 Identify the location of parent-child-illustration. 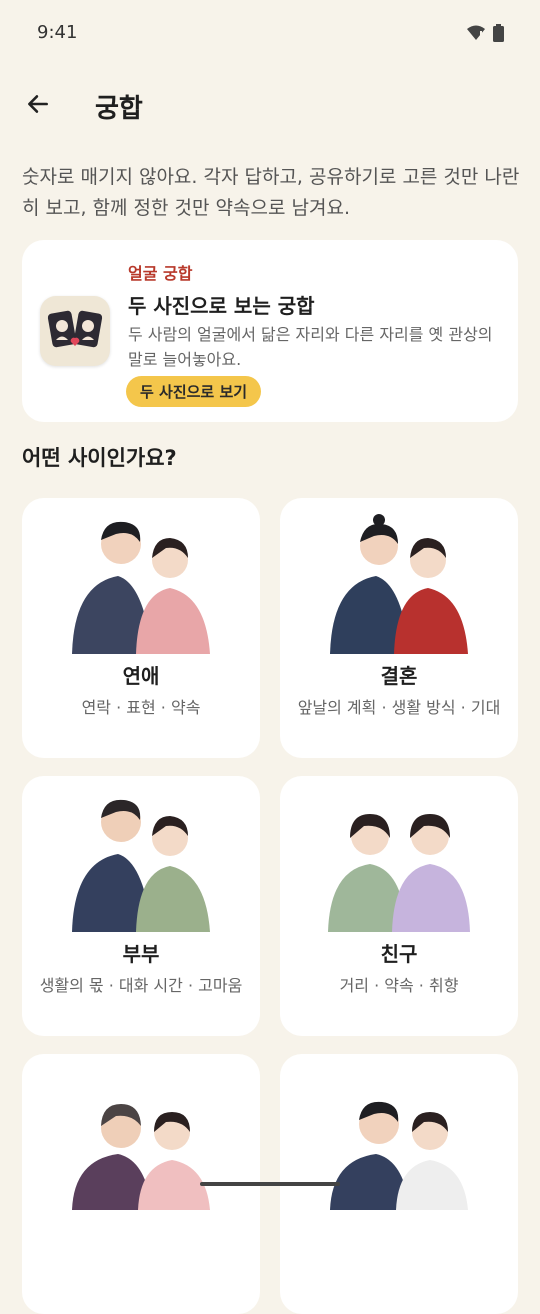
(141, 1157).